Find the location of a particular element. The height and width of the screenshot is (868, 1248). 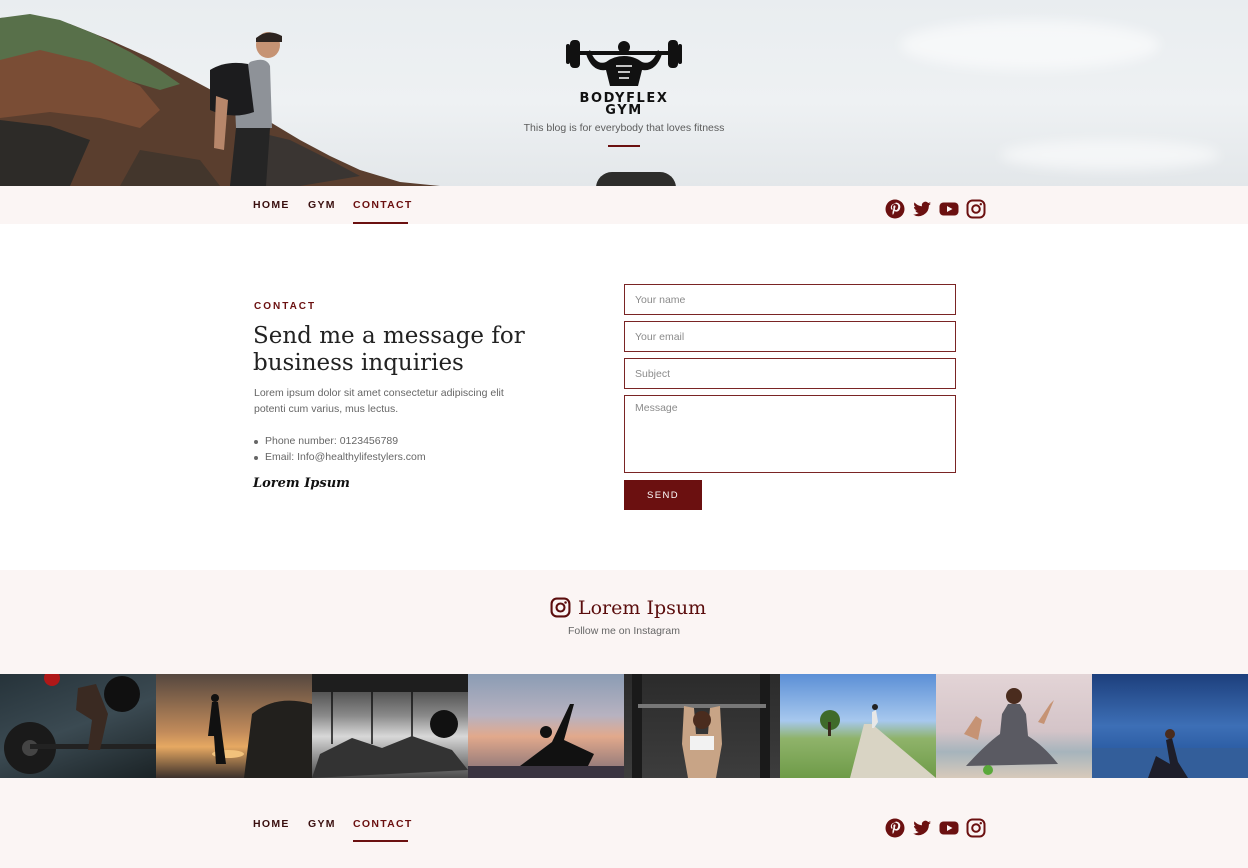

photo-woman-lifting-barbell is located at coordinates (702, 726).